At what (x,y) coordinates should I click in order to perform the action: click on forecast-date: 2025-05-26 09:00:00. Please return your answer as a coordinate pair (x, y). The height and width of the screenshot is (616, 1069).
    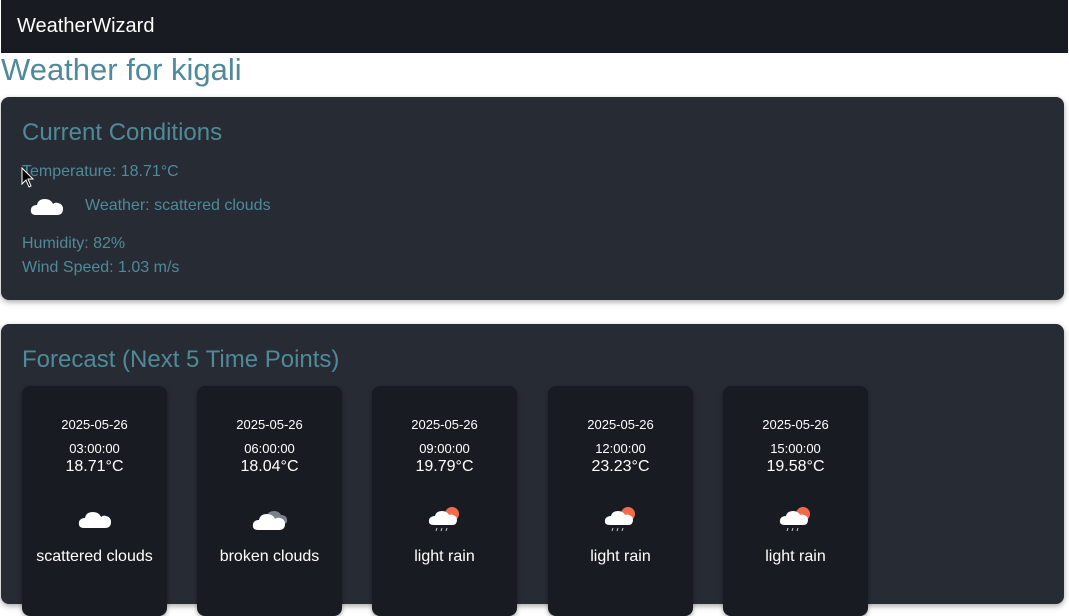
    Looking at the image, I should click on (444, 436).